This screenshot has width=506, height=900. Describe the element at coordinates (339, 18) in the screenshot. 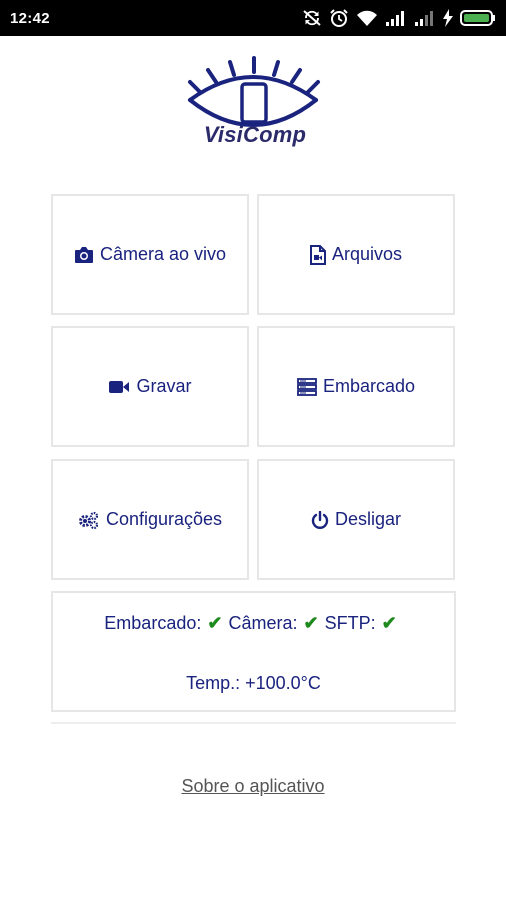

I see `alarm-icon` at that location.